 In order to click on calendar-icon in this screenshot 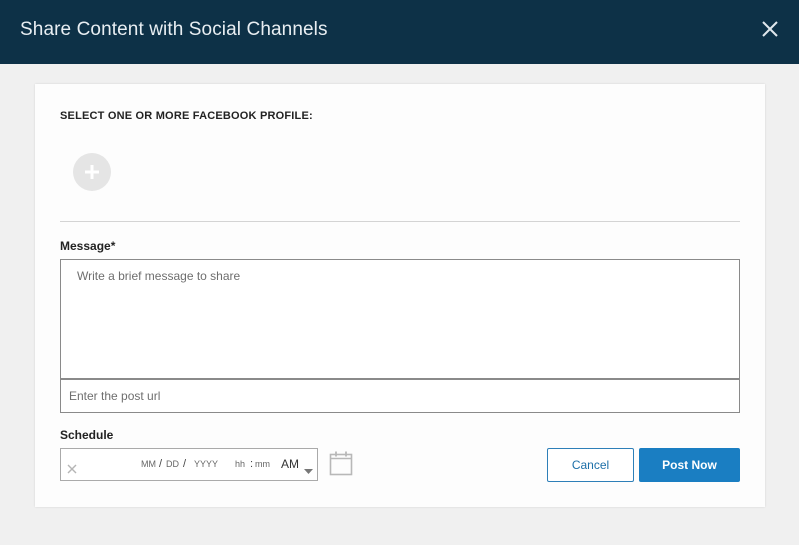, I will do `click(341, 463)`.